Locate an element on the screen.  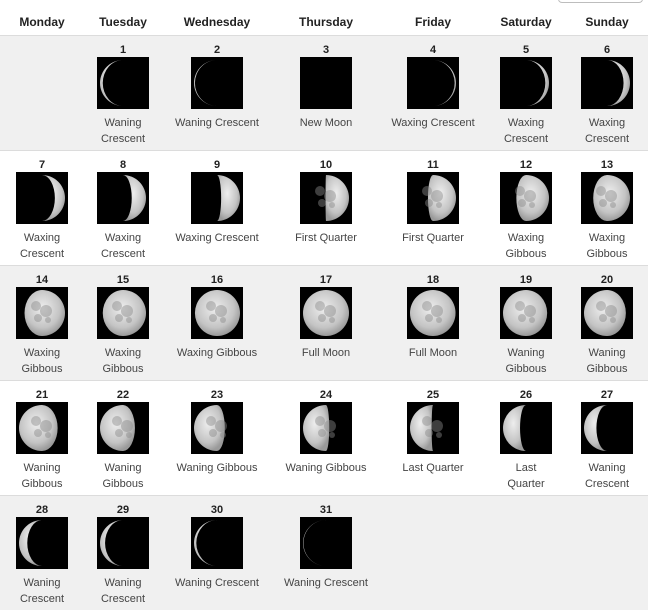
day-cell-29: 29 Waning Crescent is located at coordinates (123, 553).